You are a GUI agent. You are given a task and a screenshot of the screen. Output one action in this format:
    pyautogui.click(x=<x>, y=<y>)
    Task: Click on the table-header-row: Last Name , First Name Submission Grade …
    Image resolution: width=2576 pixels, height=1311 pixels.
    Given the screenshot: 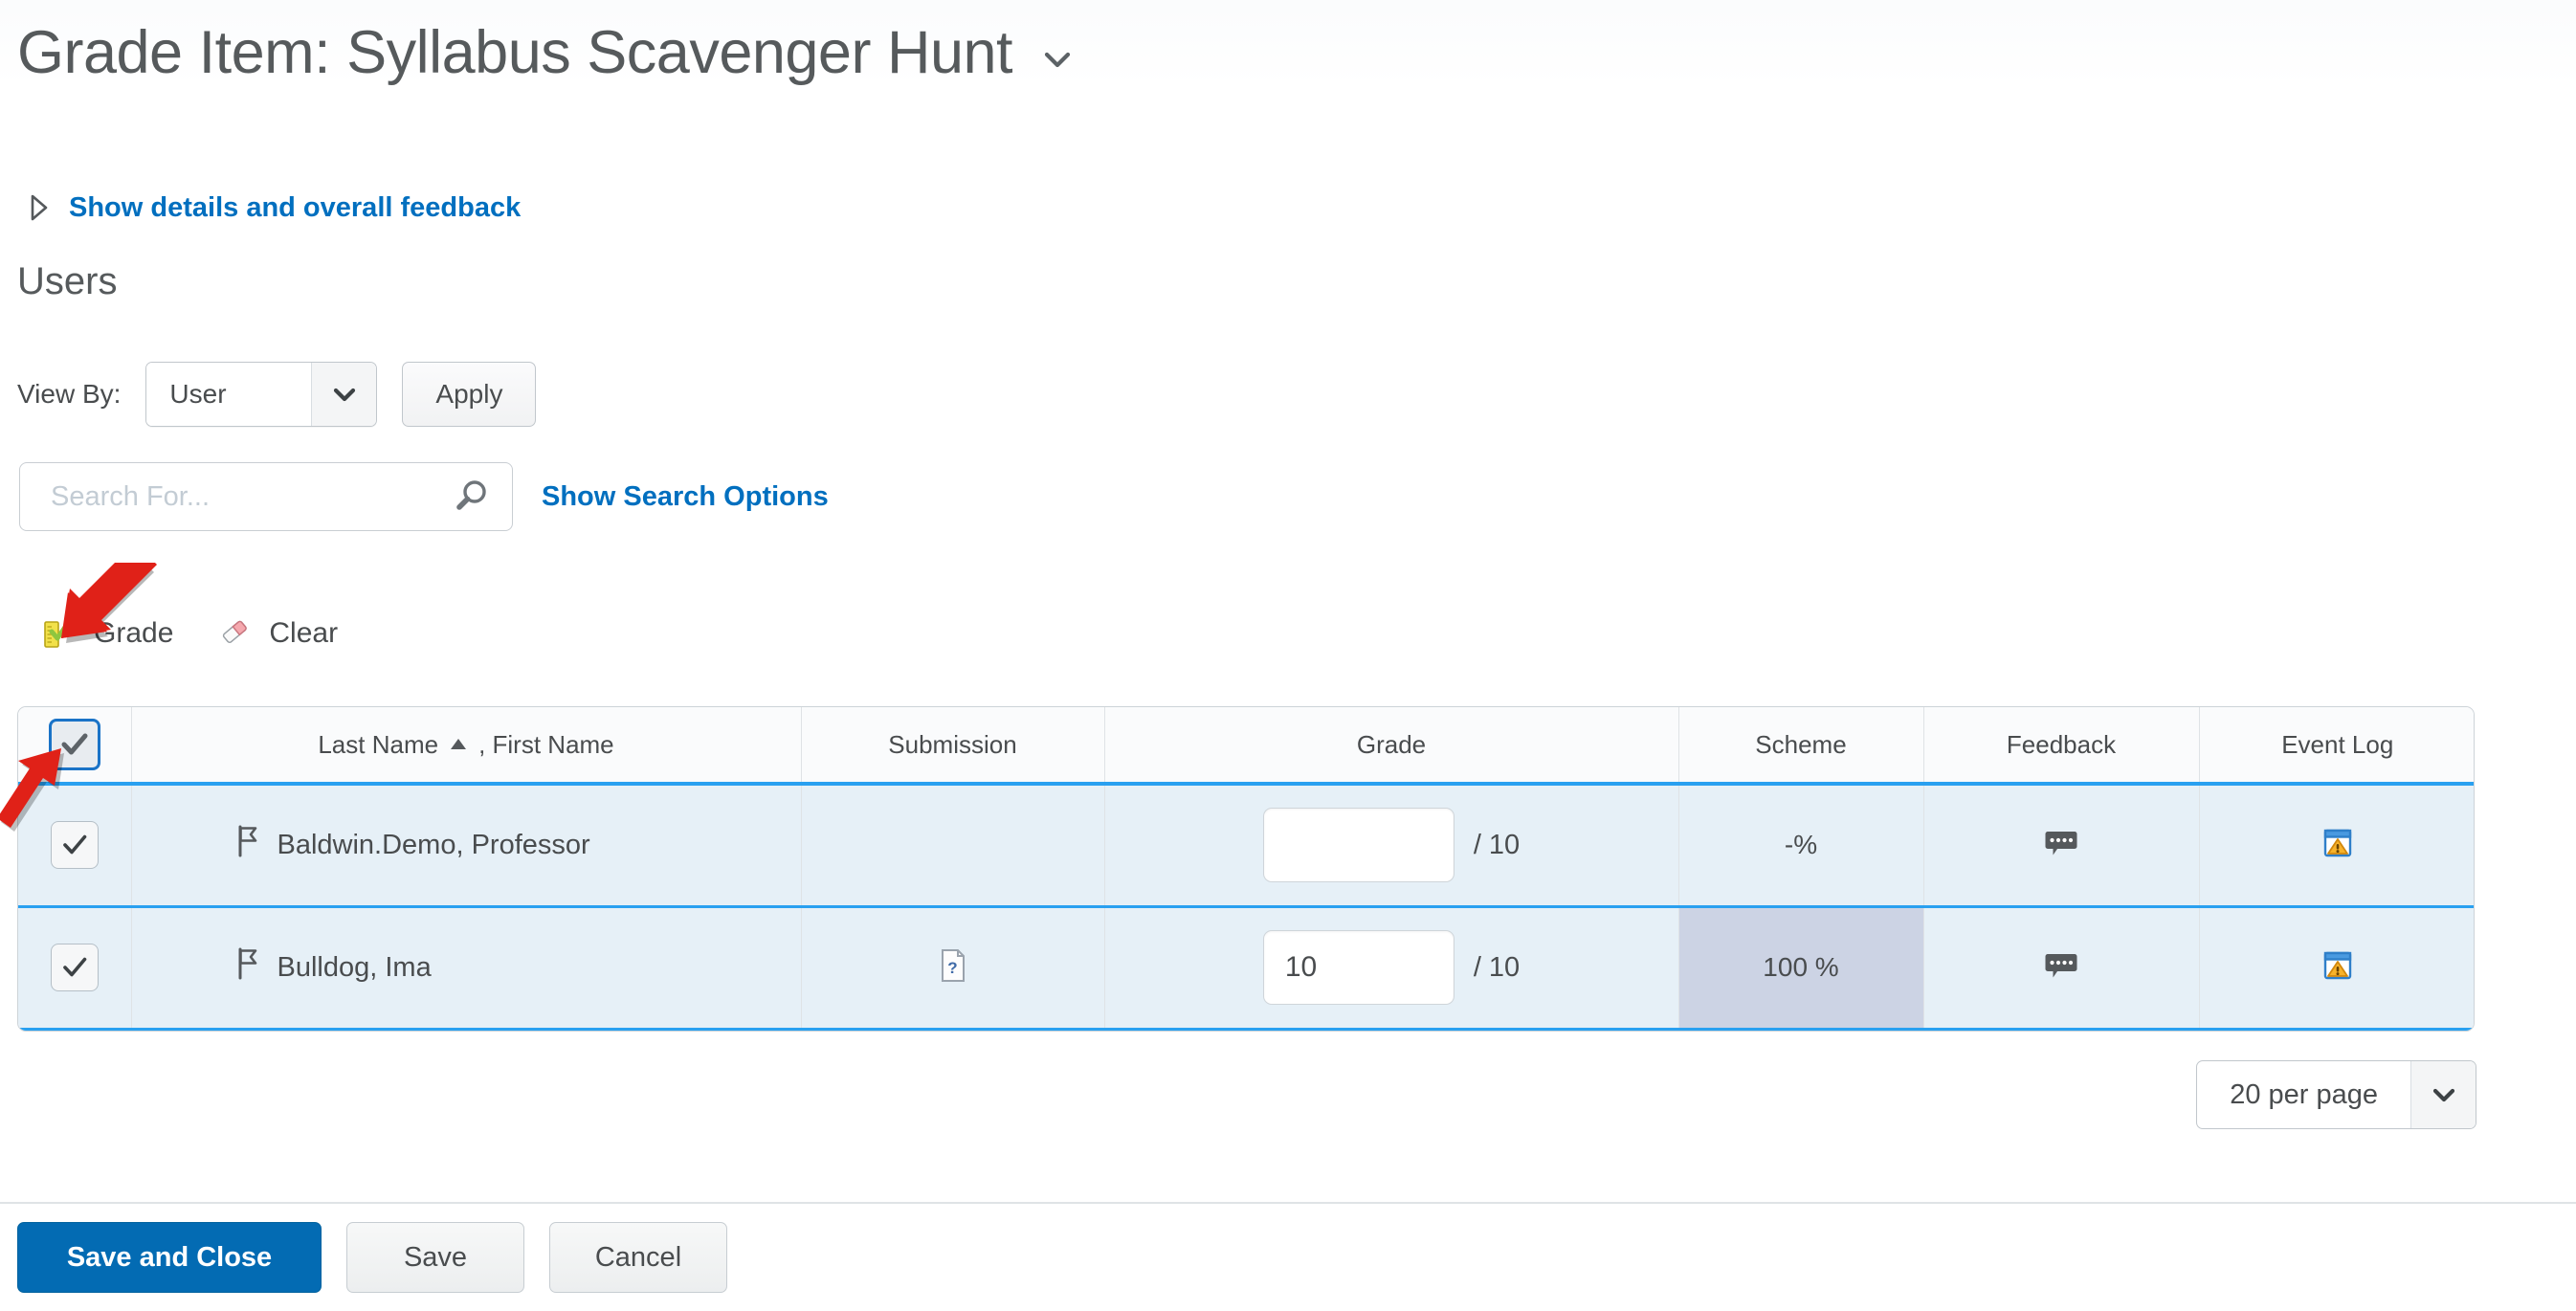 What is the action you would take?
    pyautogui.click(x=1246, y=745)
    